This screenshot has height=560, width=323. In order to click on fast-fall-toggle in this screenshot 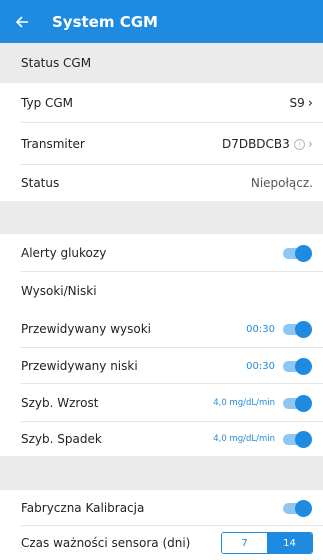, I will do `click(297, 439)`.